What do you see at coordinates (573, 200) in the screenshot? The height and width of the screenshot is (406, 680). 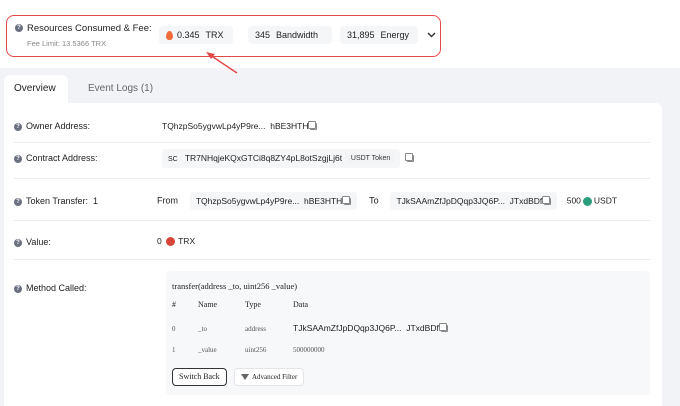 I see `transfer-amount: 500` at bounding box center [573, 200].